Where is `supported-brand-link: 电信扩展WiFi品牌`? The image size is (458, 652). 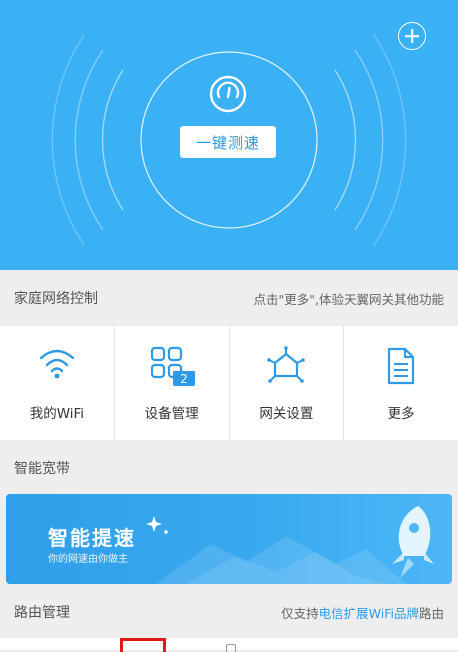 supported-brand-link: 电信扩展WiFi品牌 is located at coordinates (369, 613).